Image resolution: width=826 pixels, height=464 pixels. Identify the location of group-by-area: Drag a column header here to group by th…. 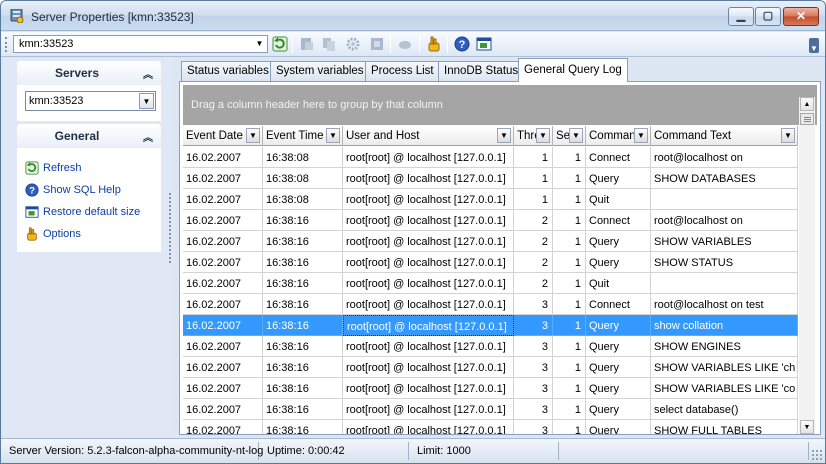
(490, 105).